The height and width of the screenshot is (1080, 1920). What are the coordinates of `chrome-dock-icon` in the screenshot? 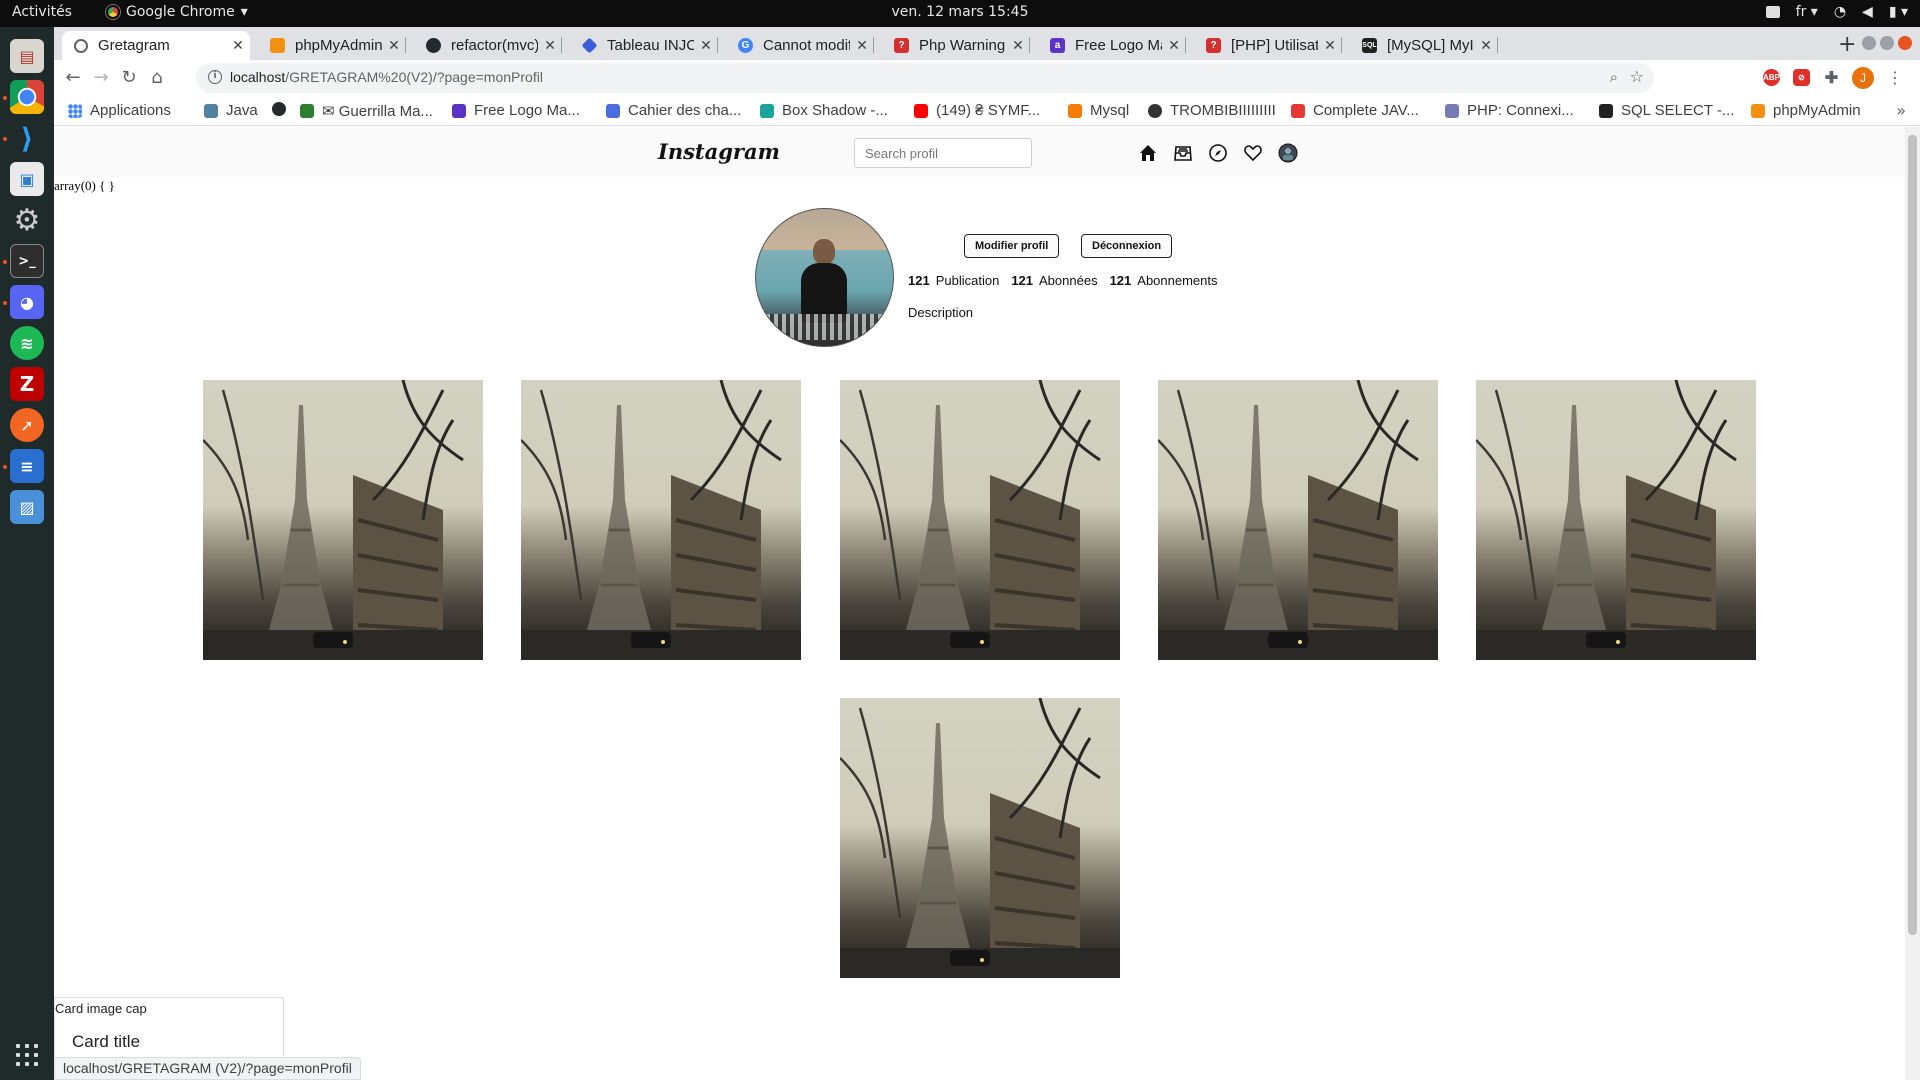 It's located at (27, 97).